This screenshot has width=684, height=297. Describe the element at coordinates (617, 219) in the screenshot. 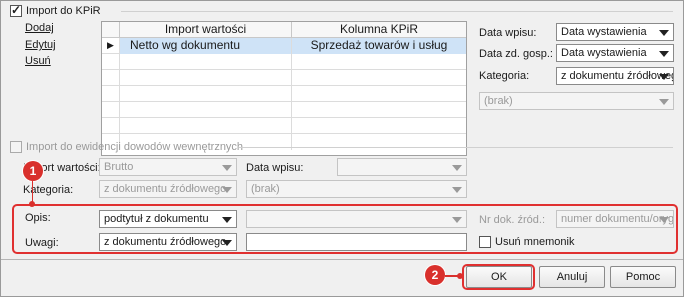

I see `nr-dok-zrod-value: numer dokumentu/oryg` at that location.